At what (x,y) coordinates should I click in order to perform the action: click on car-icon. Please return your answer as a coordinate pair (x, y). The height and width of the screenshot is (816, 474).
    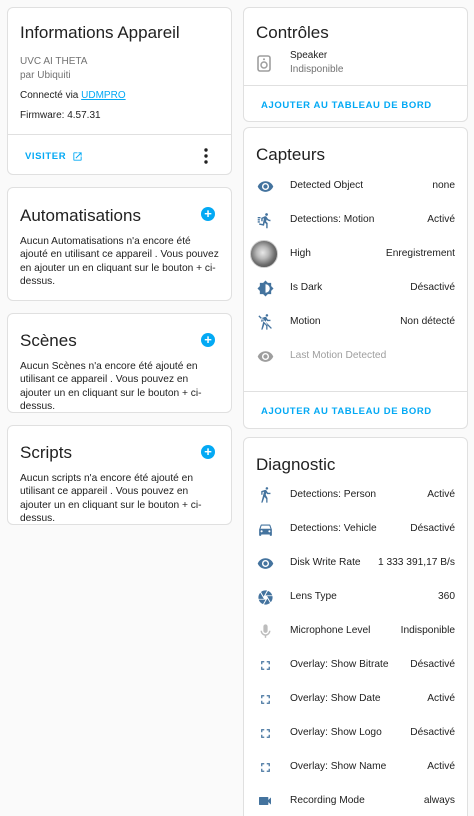
    Looking at the image, I should click on (265, 529).